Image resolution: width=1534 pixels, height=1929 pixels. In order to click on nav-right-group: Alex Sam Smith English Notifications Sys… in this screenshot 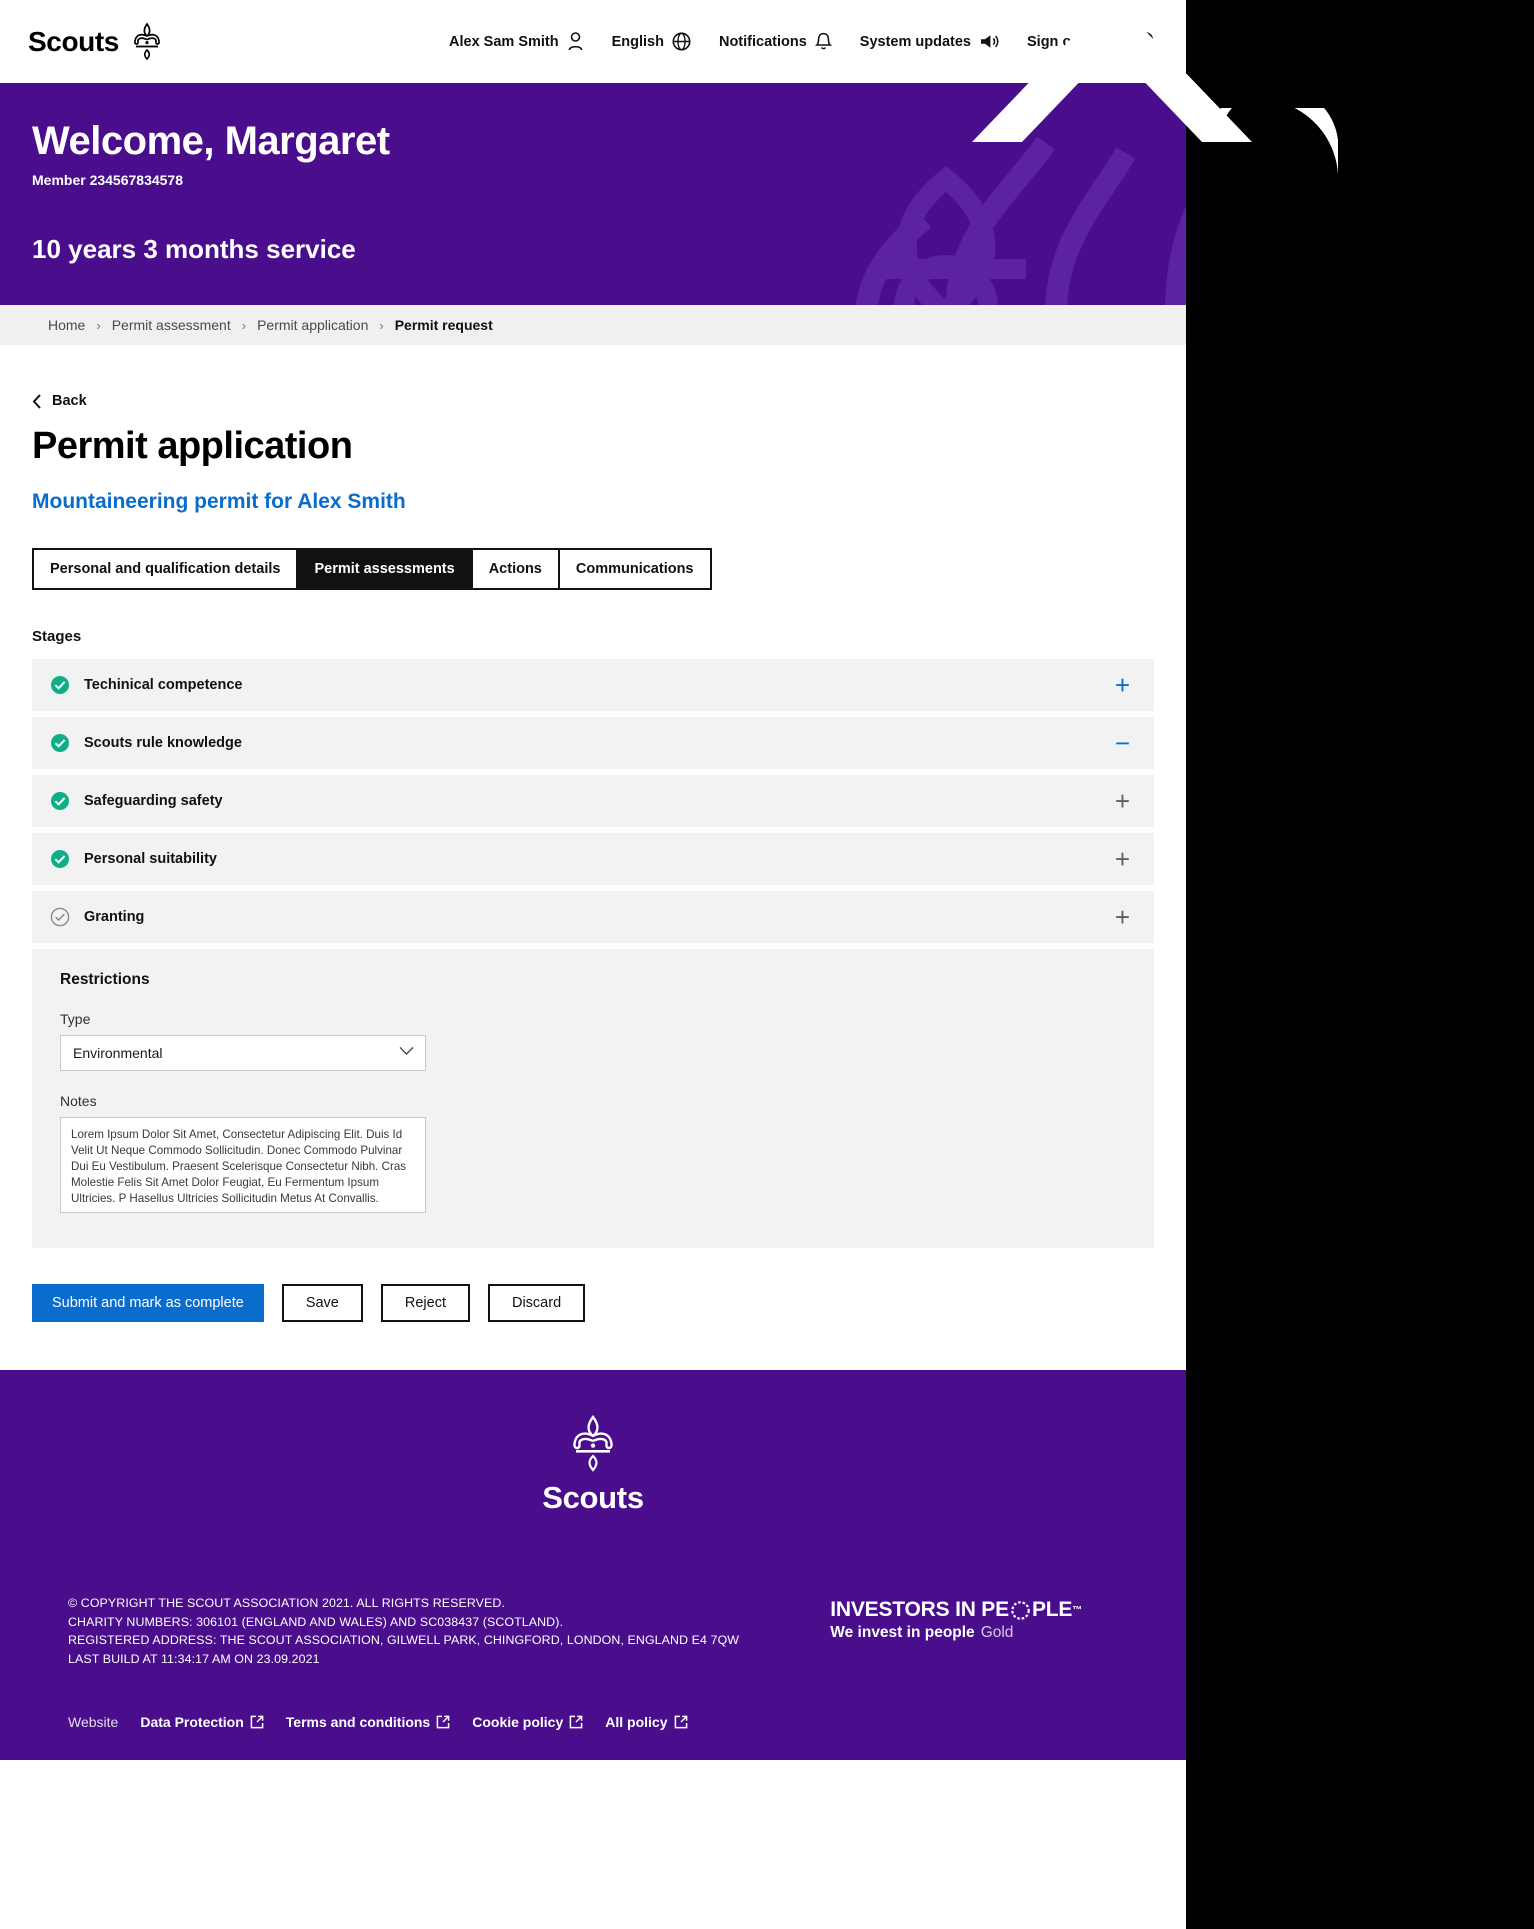, I will do `click(803, 41)`.